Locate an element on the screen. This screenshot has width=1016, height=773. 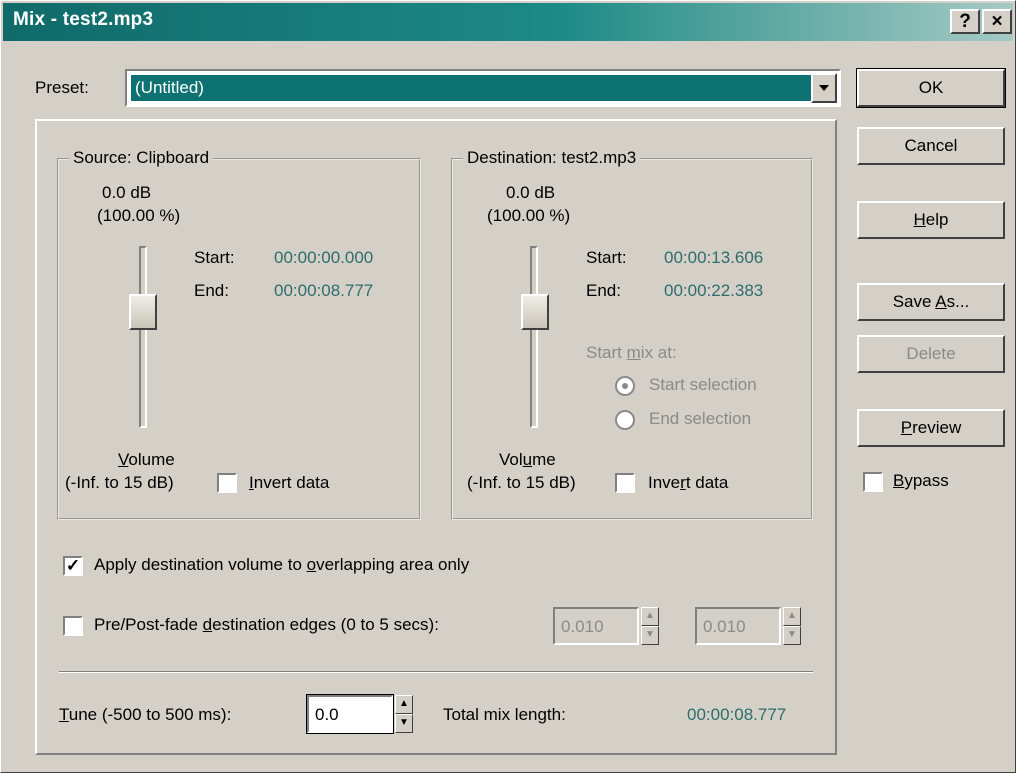
fade-in-field: 0.010 is located at coordinates (596, 626).